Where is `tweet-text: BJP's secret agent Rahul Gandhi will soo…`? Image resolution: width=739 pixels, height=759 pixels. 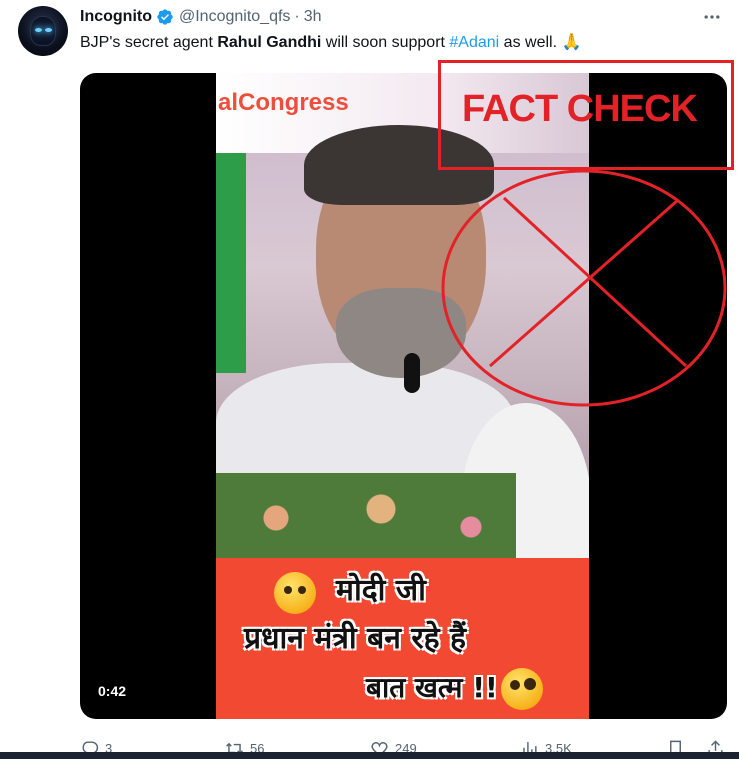 tweet-text: BJP's secret agent Rahul Gandhi will soo… is located at coordinates (330, 43).